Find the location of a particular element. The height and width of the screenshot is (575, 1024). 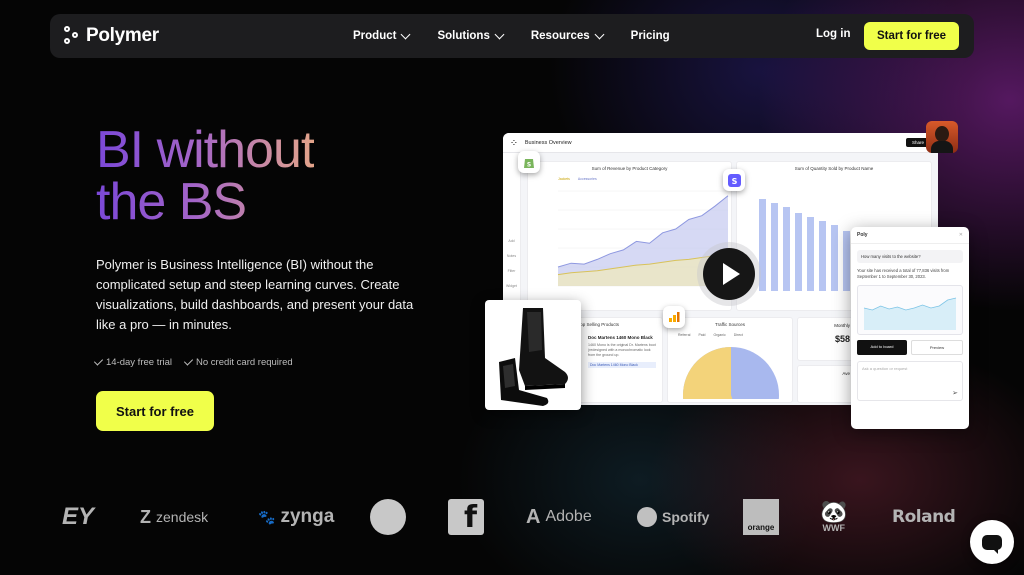

nav-item-solutions: Solutions is located at coordinates (471, 35).